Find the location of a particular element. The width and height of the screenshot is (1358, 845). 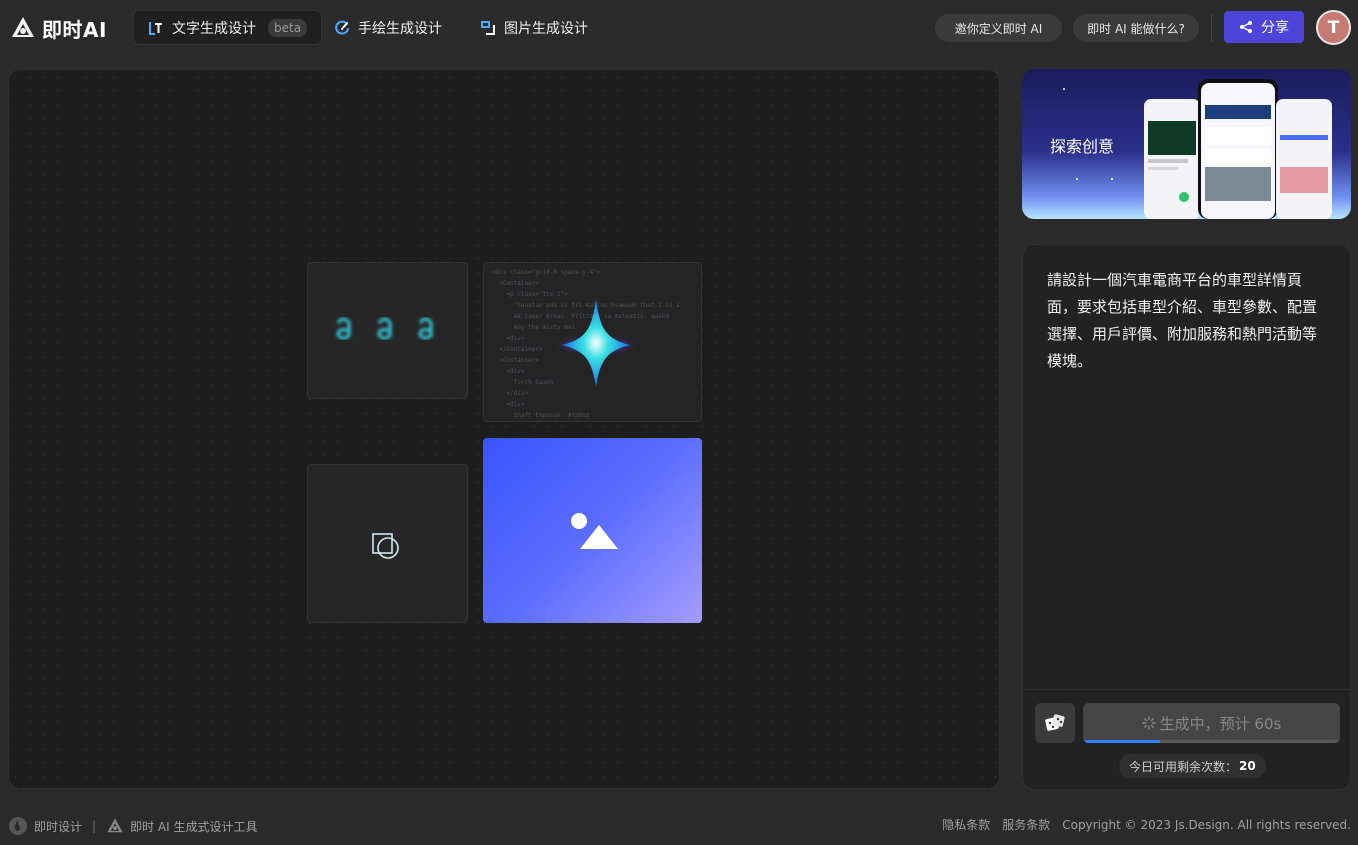

sparkle-icon is located at coordinates (596, 343).